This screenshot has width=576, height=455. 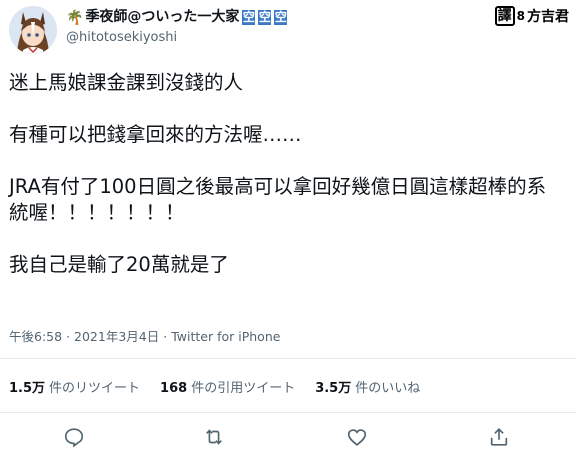 I want to click on tweet-source: Twitter for iPhone, so click(x=225, y=336).